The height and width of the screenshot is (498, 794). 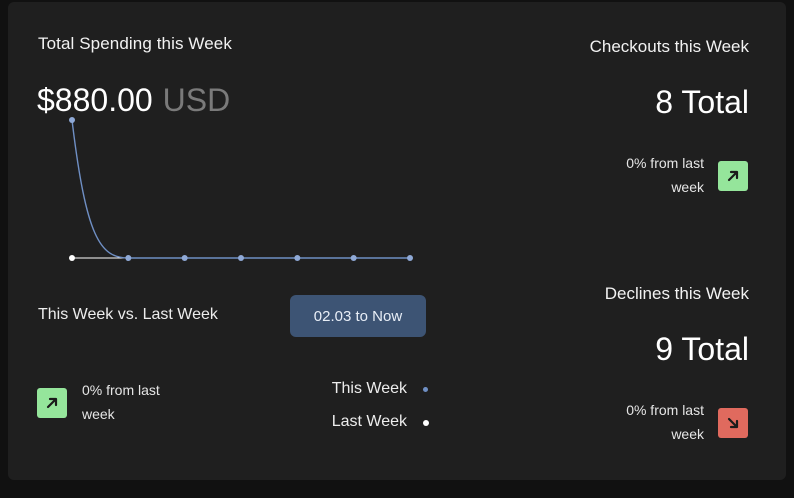 What do you see at coordinates (98, 414) in the screenshot?
I see `comparison-change-line2: week` at bounding box center [98, 414].